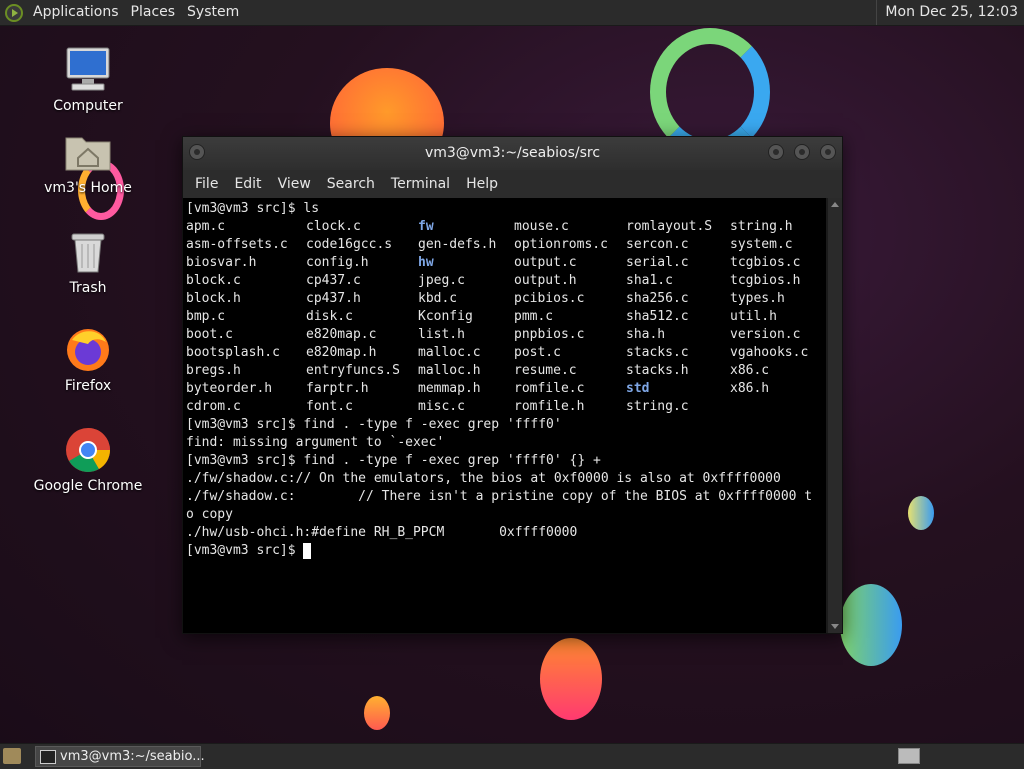 The height and width of the screenshot is (769, 1024). I want to click on computer-icon, so click(88, 70).